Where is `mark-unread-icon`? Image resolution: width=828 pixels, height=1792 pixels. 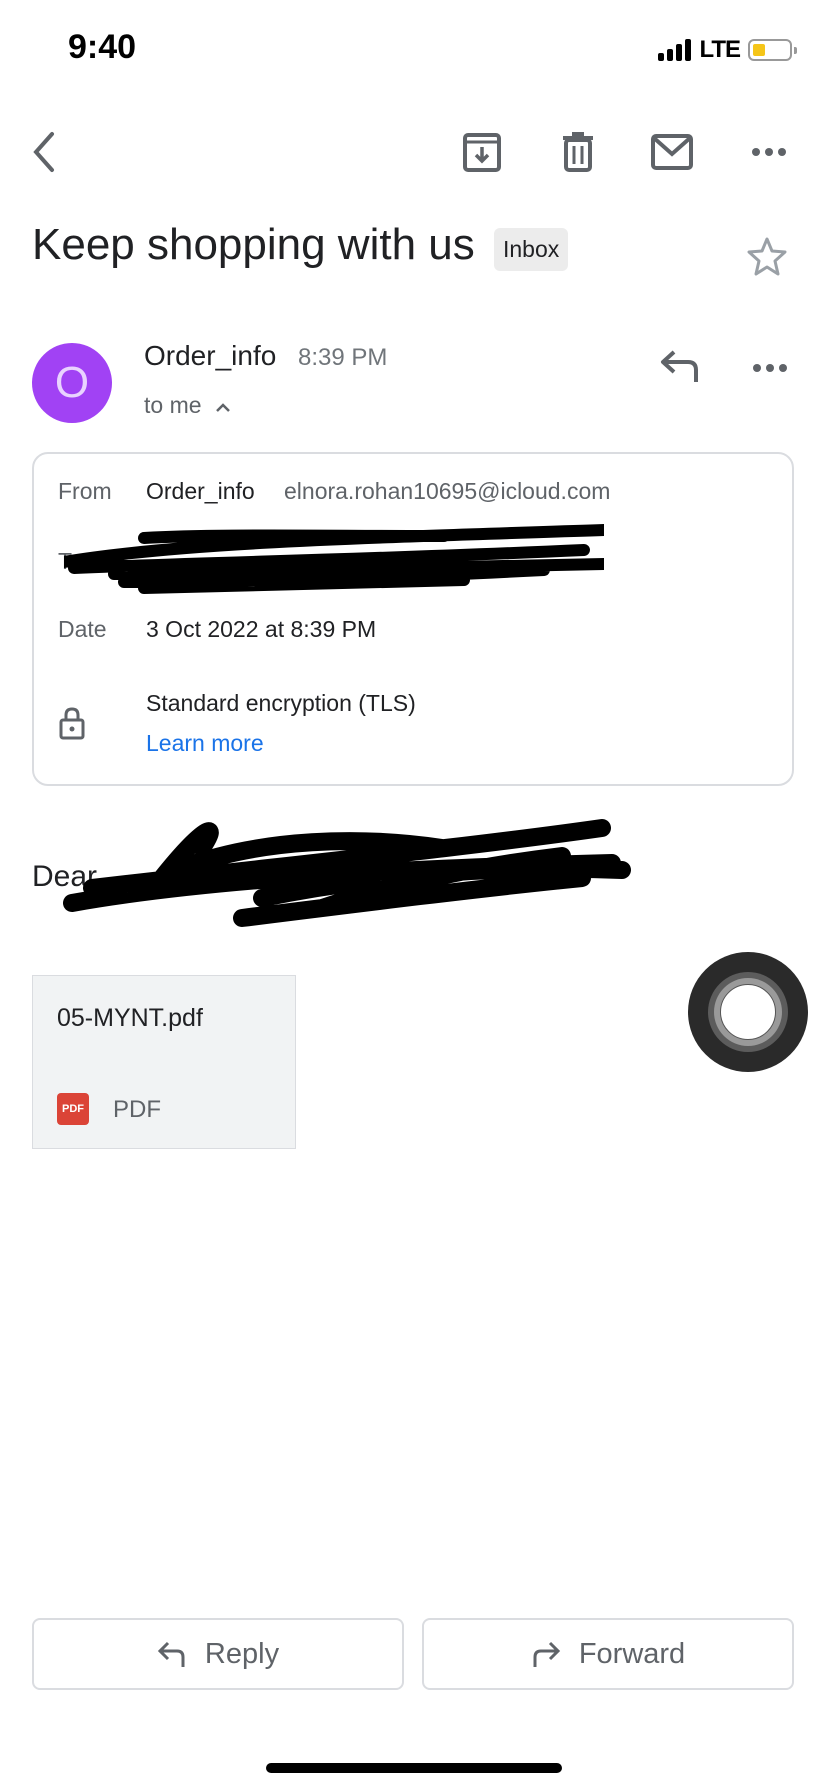
mark-unread-icon is located at coordinates (672, 152).